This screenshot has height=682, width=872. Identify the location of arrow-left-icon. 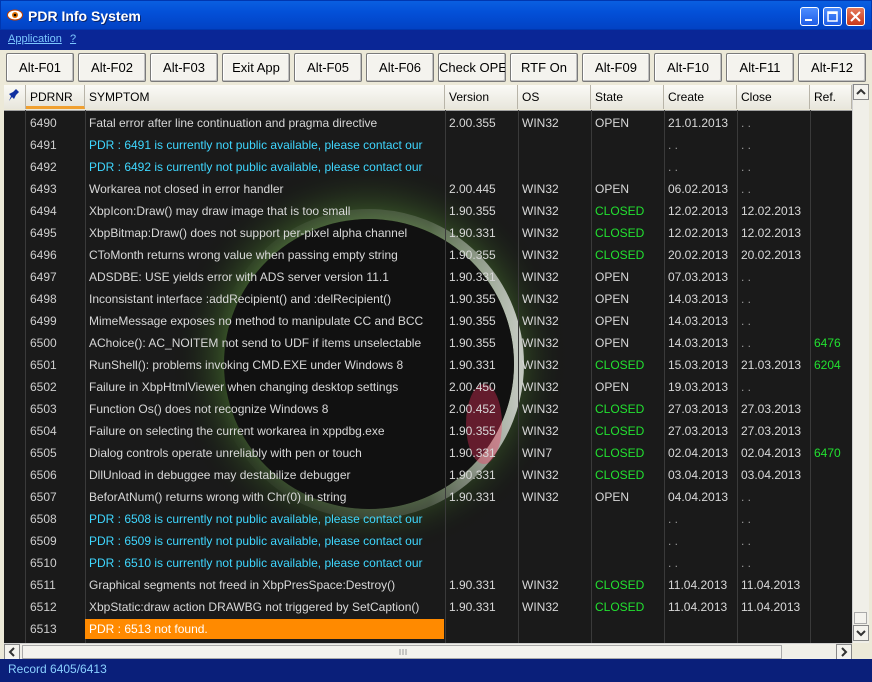
(11, 652).